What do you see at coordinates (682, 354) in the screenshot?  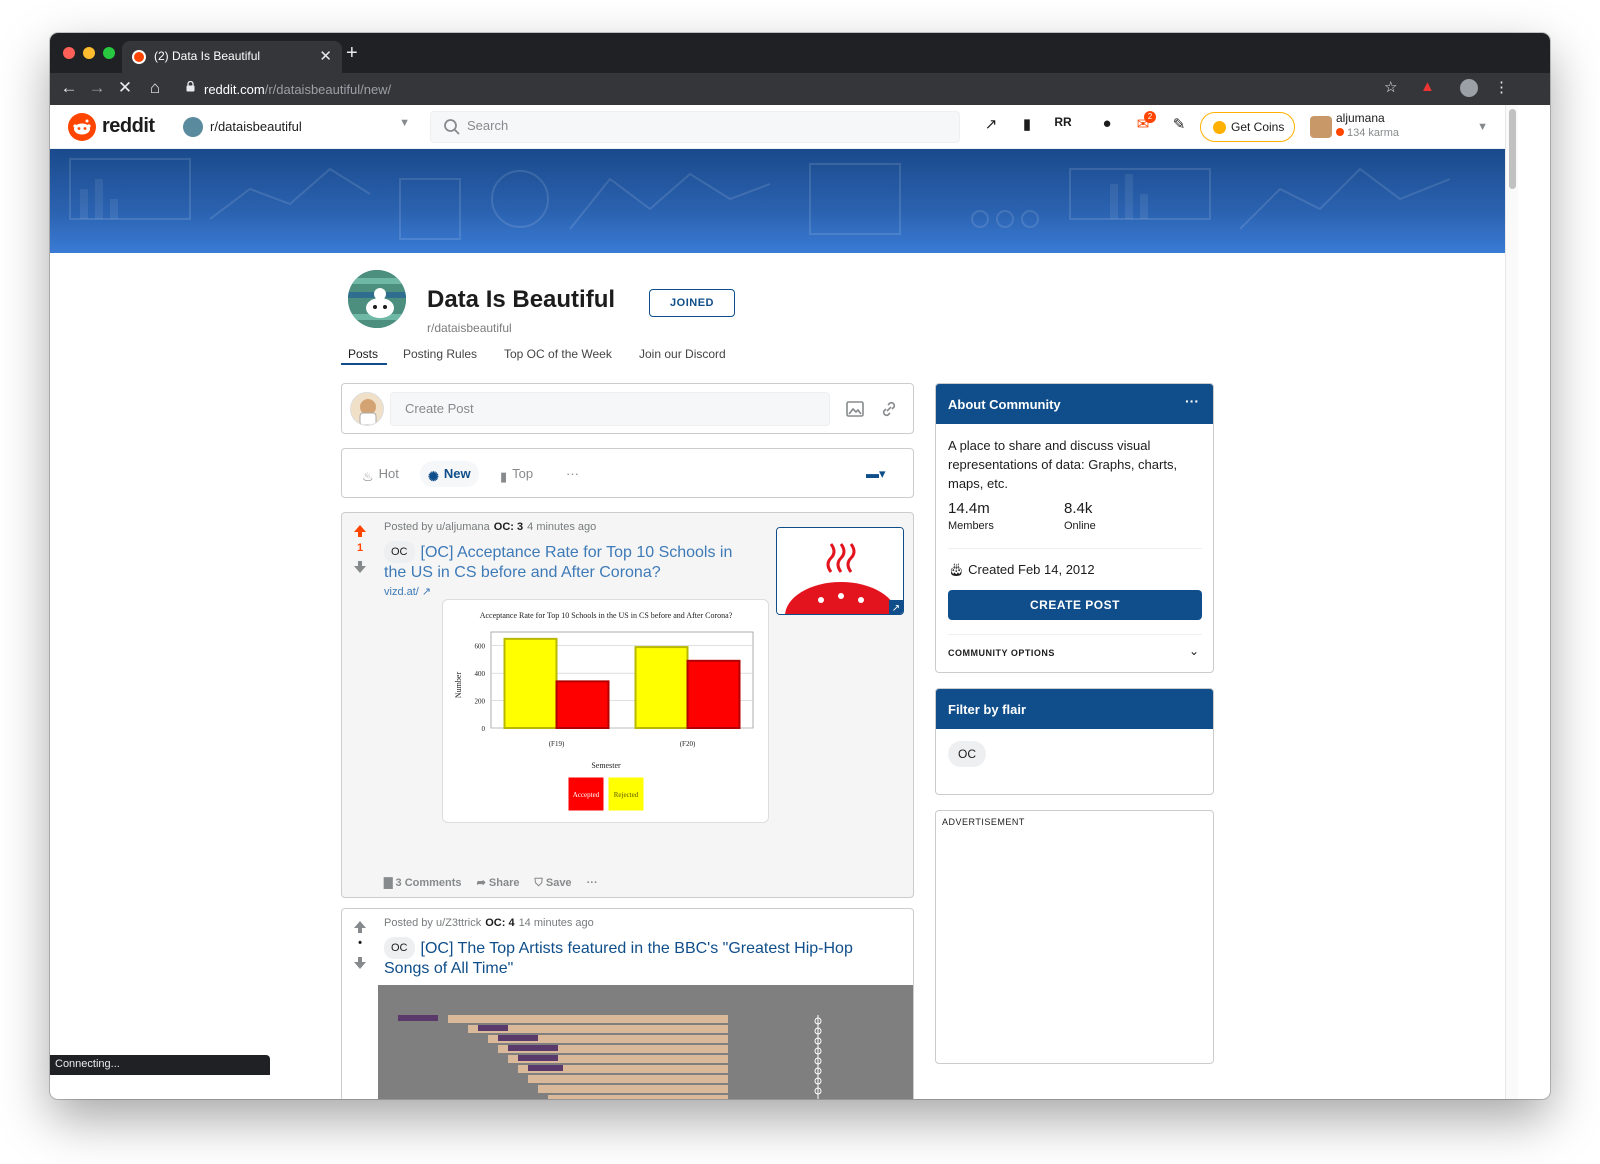 I see `tab-join-discord: Join our Discord` at bounding box center [682, 354].